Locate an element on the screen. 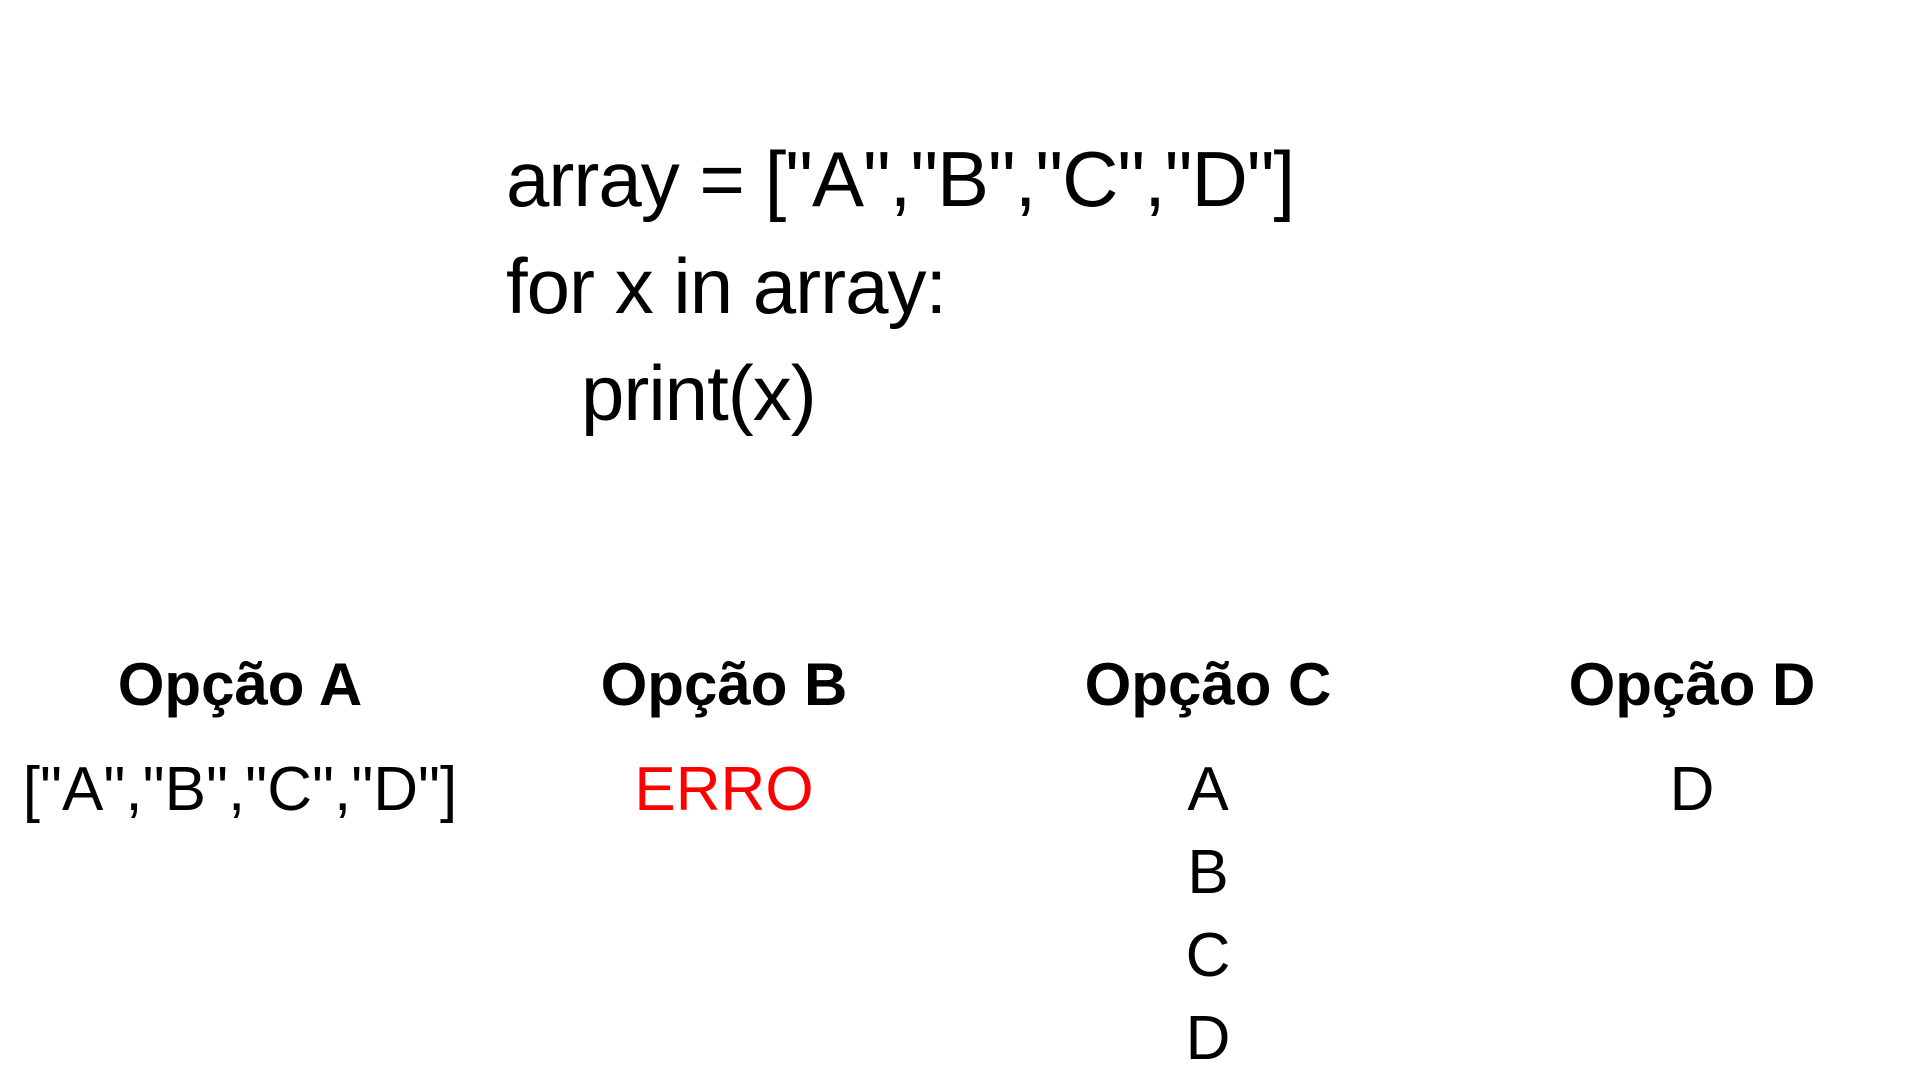 Image resolution: width=1920 pixels, height=1080 pixels. option-b: Opção B ERRO is located at coordinates (724, 740).